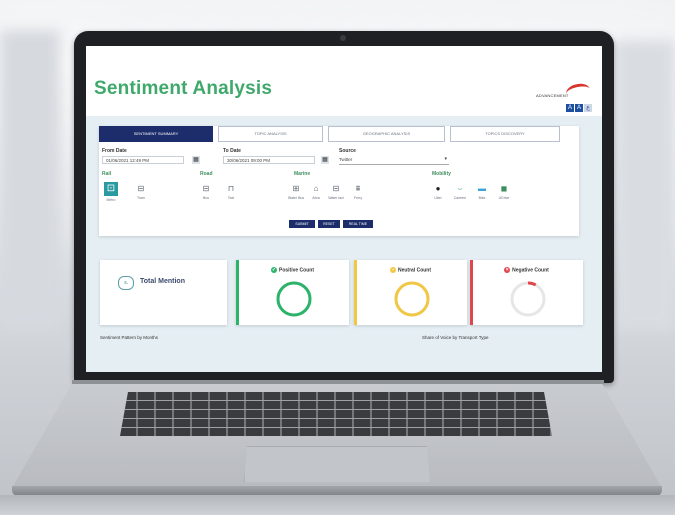  I want to click on logo-swoosh-icon, so click(578, 91).